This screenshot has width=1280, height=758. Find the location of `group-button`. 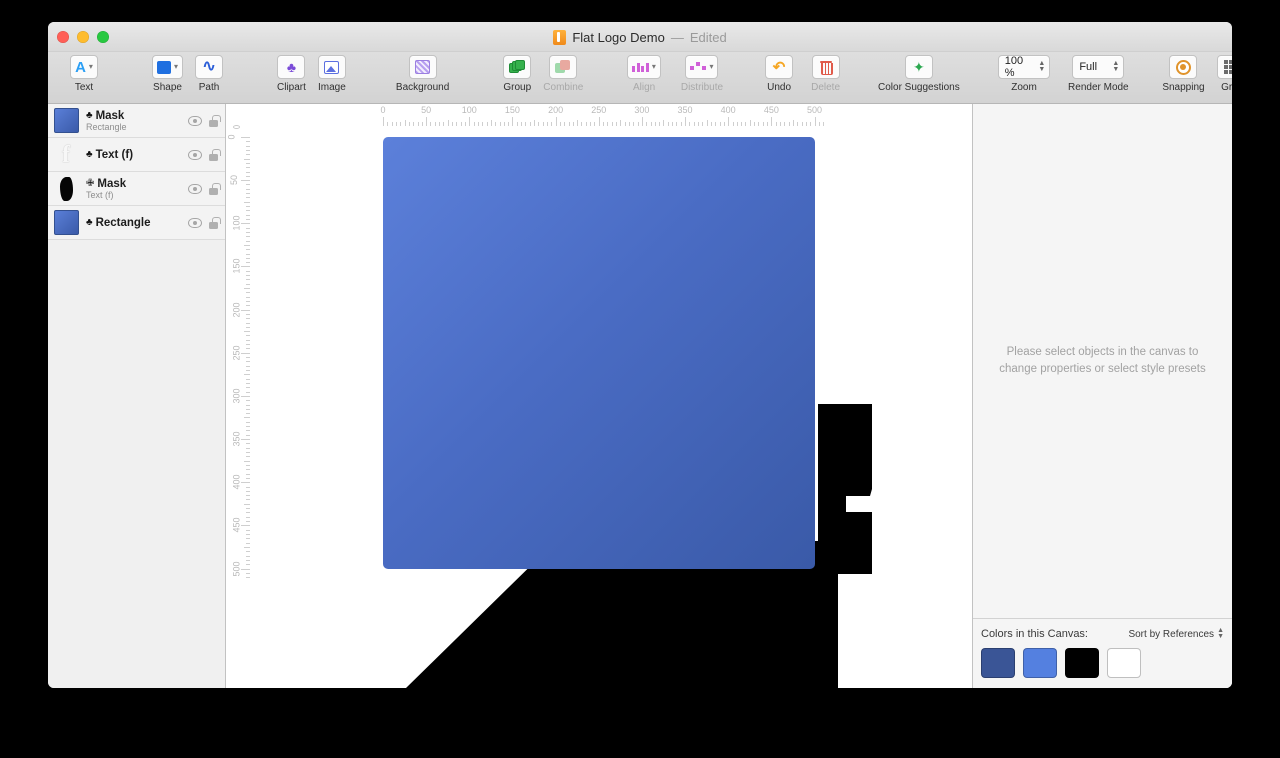

group-button is located at coordinates (517, 67).